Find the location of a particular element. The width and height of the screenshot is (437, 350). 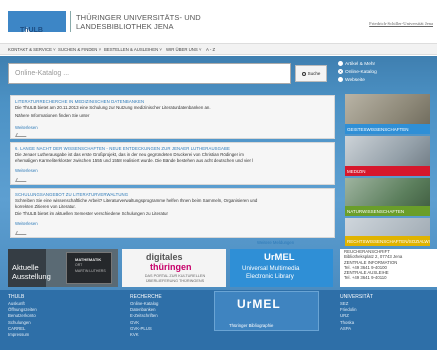

footer-link: Impressum is located at coordinates (22, 335).